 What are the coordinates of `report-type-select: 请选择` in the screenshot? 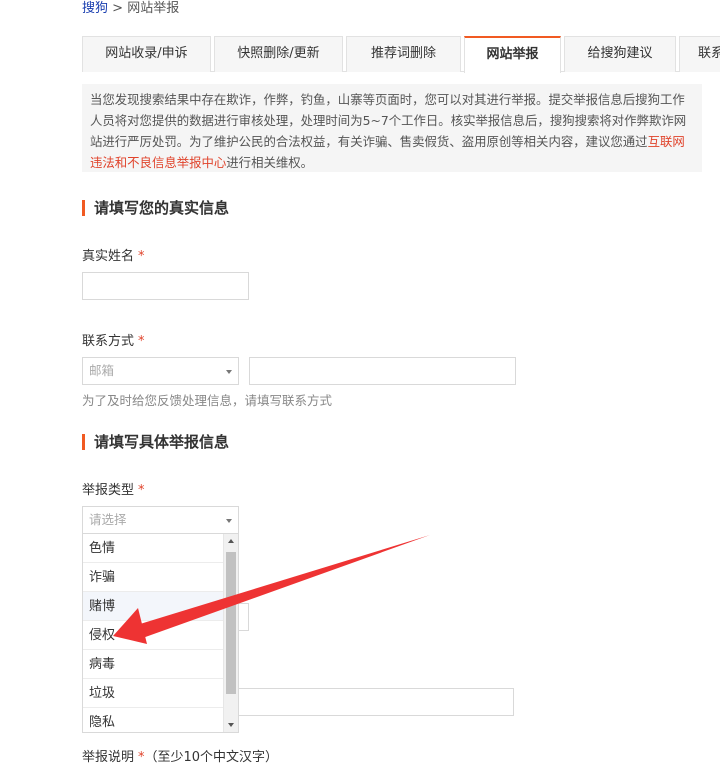 It's located at (160, 520).